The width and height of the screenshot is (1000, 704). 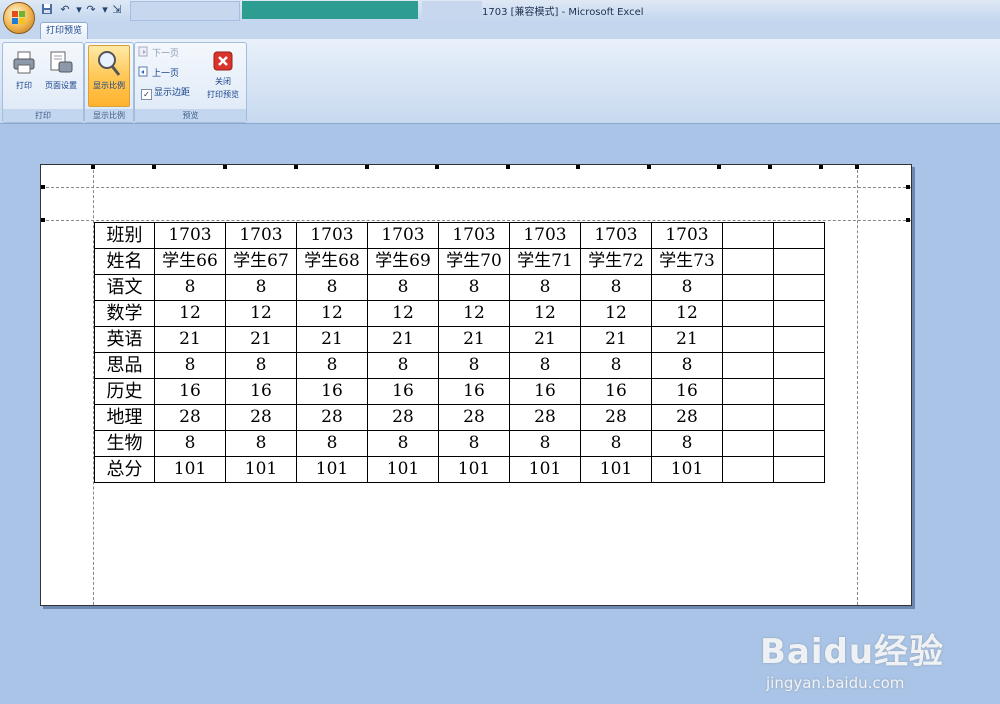 What do you see at coordinates (109, 63) in the screenshot?
I see `magnifier-icon` at bounding box center [109, 63].